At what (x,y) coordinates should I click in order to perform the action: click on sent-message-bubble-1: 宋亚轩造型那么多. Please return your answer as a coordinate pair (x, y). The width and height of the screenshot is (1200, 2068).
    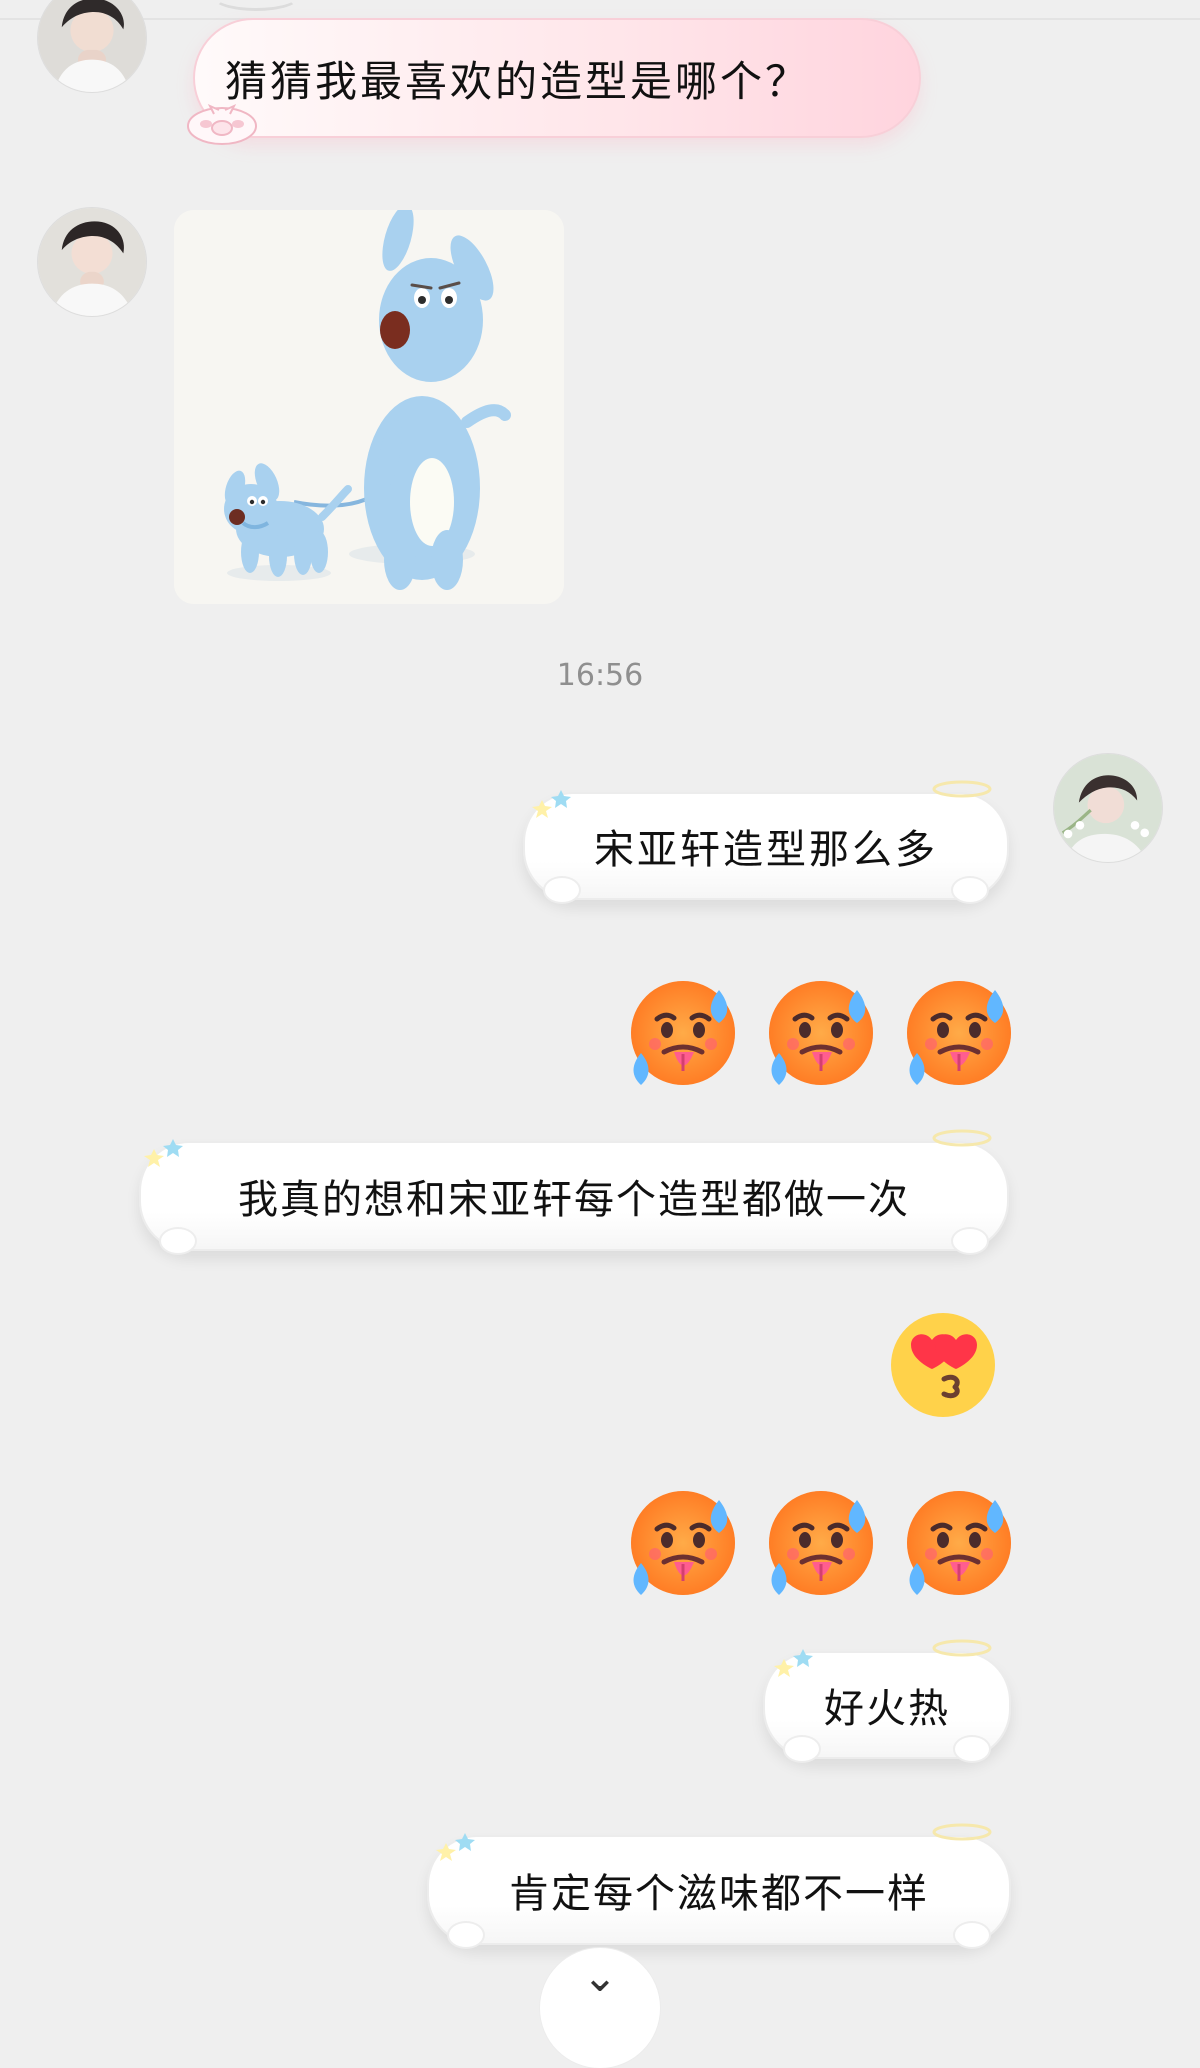
    Looking at the image, I should click on (766, 848).